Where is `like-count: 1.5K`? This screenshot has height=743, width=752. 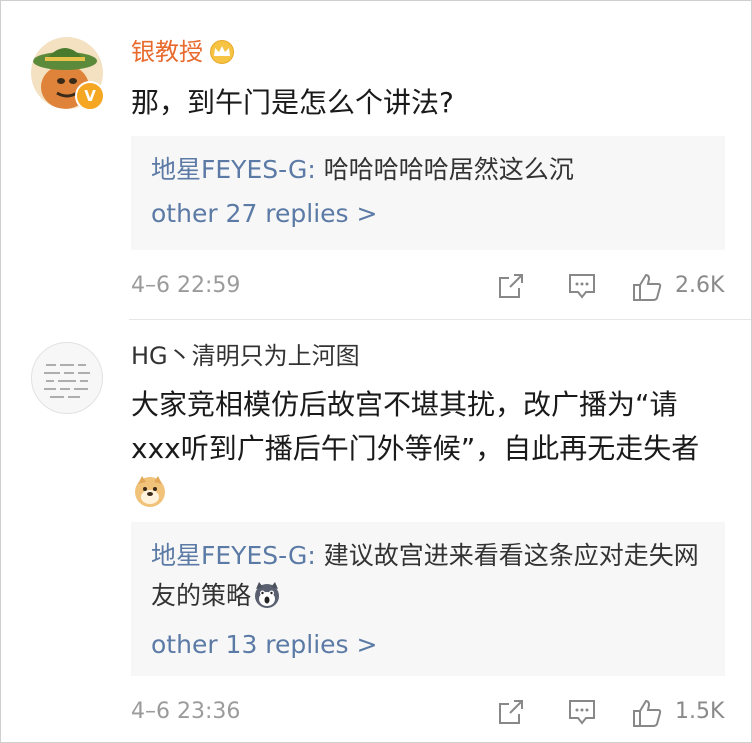
like-count: 1.5K is located at coordinates (700, 711).